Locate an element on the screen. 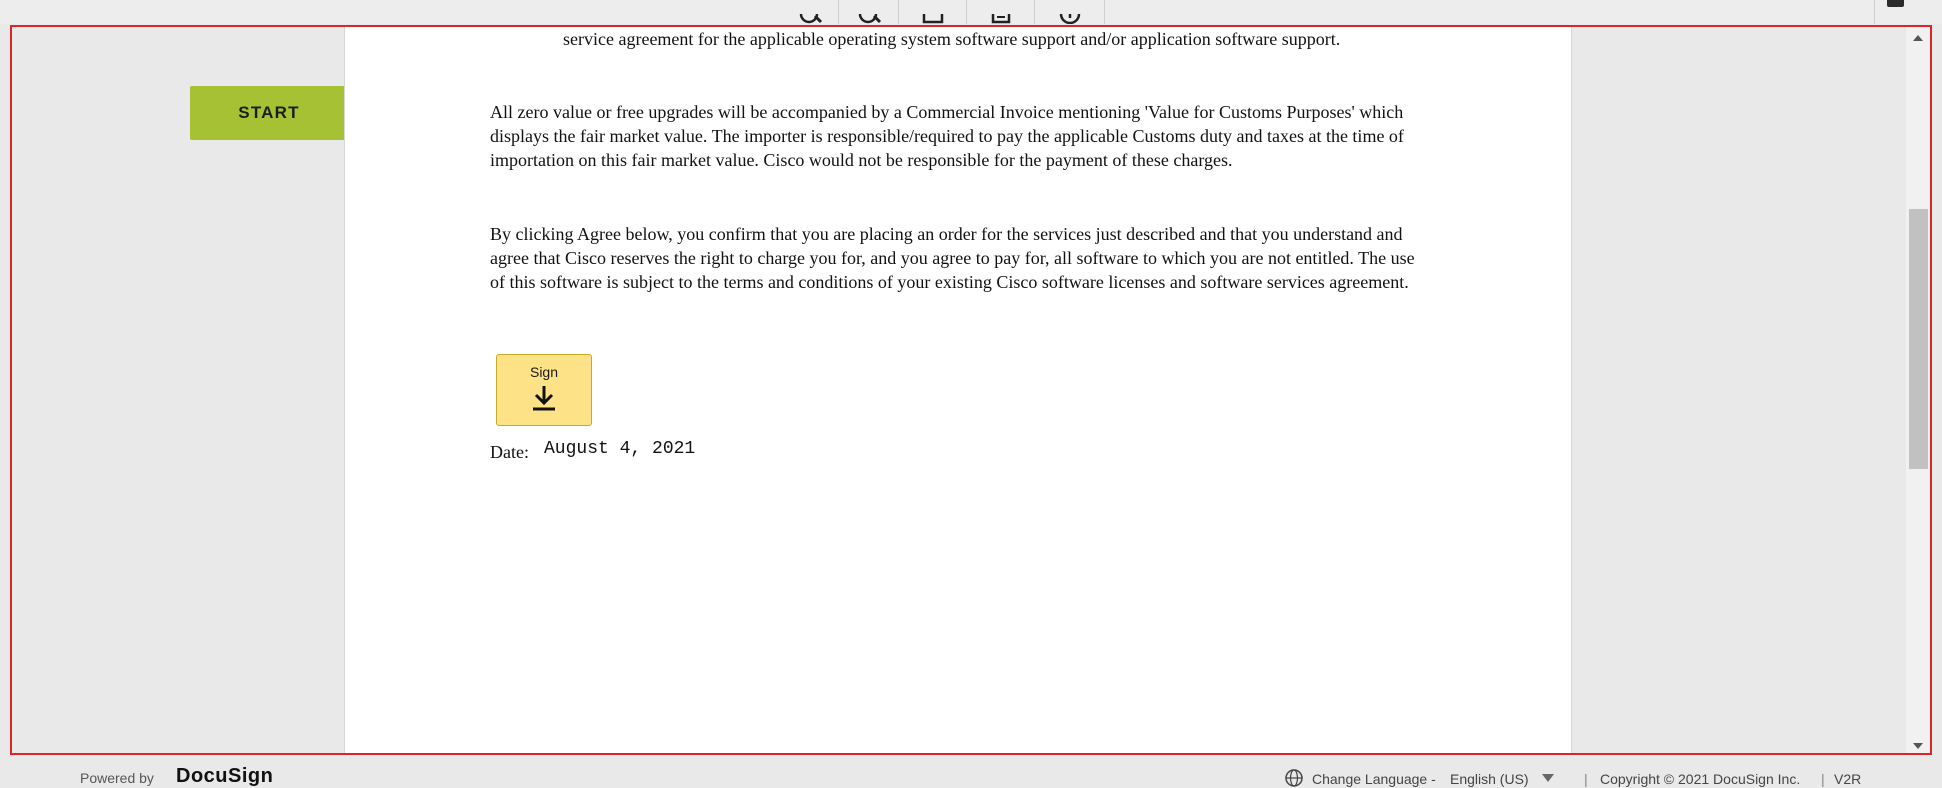  date-signed-value: August 4, 2021 is located at coordinates (620, 449).